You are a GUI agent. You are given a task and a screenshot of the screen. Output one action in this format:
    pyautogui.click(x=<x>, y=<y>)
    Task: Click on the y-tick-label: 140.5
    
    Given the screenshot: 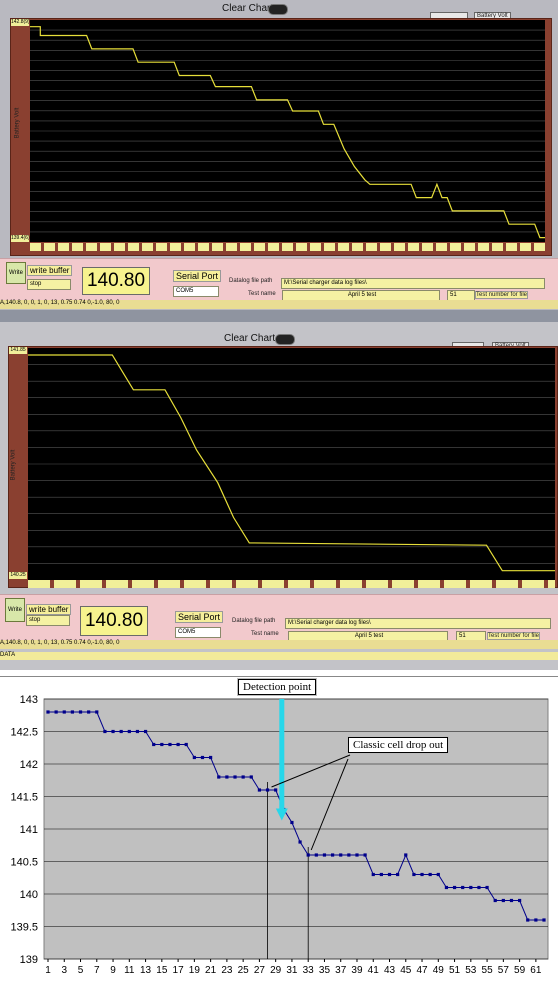 What is the action you would take?
    pyautogui.click(x=24, y=863)
    